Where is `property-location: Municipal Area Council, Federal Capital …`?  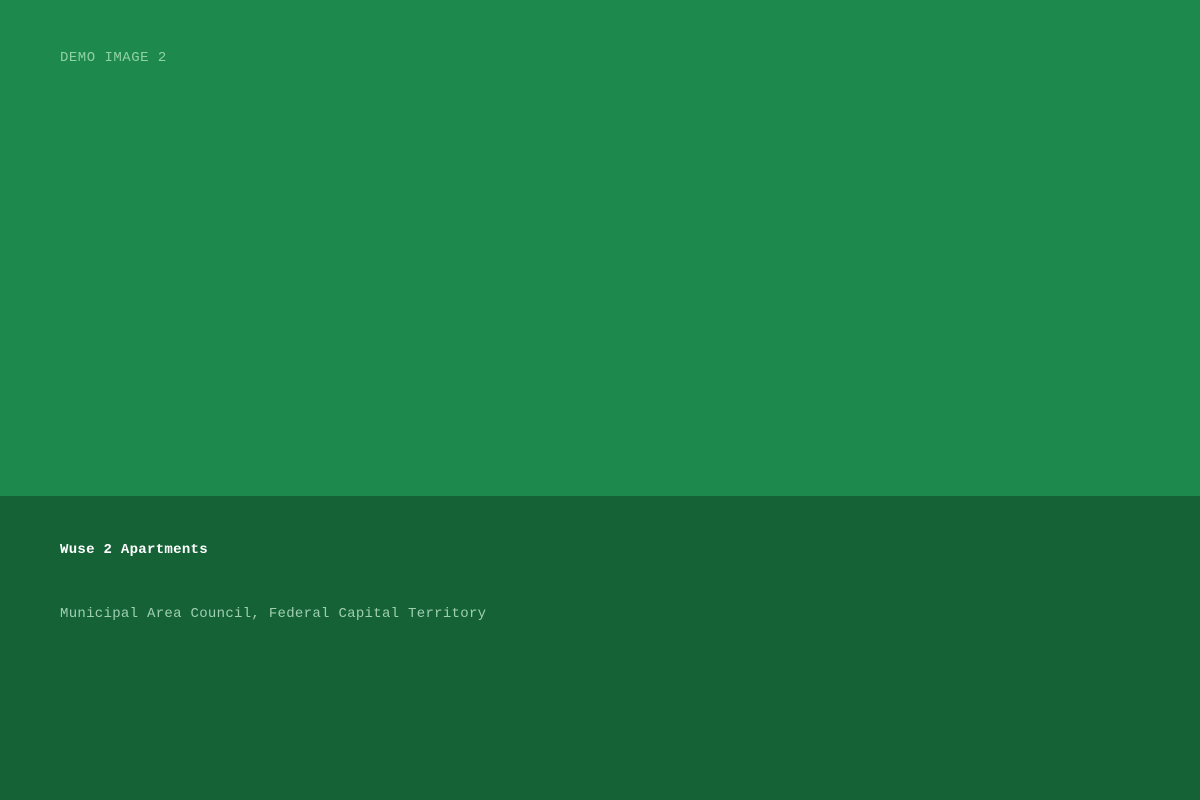 property-location: Municipal Area Council, Federal Capital … is located at coordinates (273, 614).